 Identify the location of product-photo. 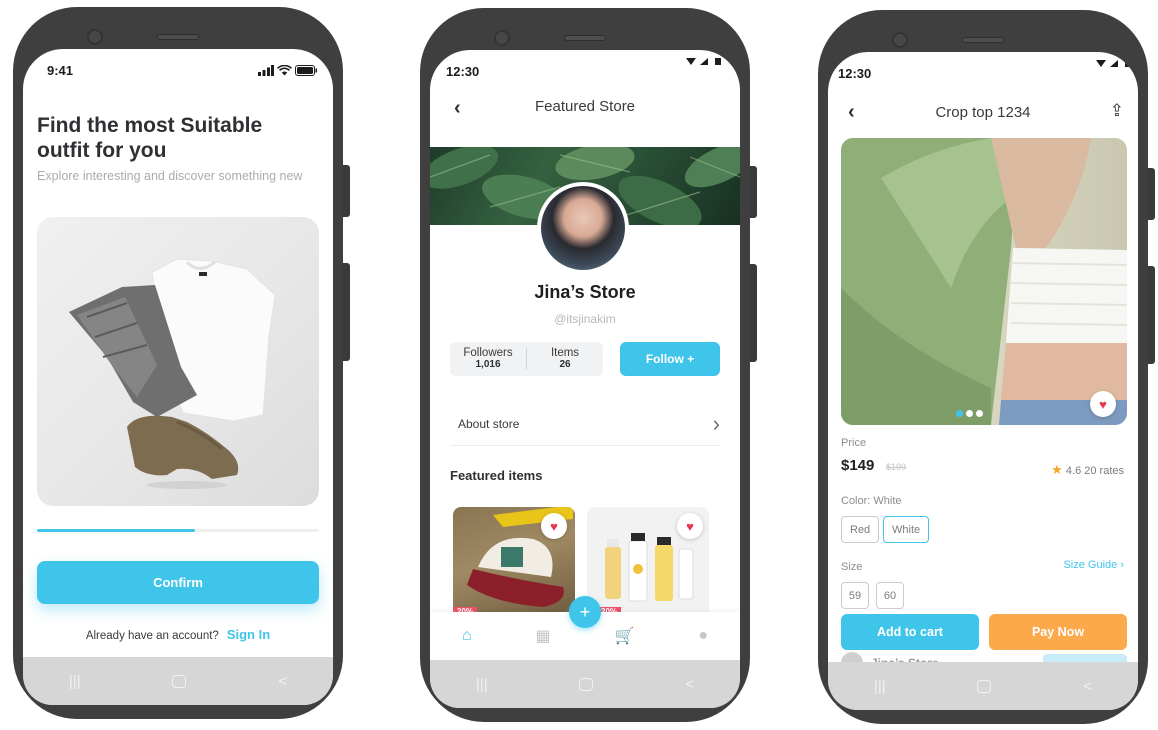
(984, 281).